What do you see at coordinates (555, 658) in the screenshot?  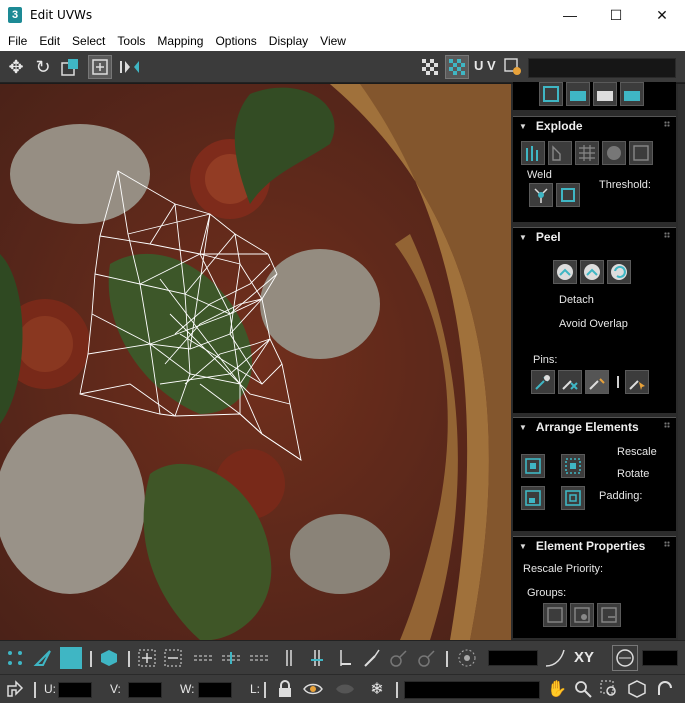 I see `falloff-curve-icon` at bounding box center [555, 658].